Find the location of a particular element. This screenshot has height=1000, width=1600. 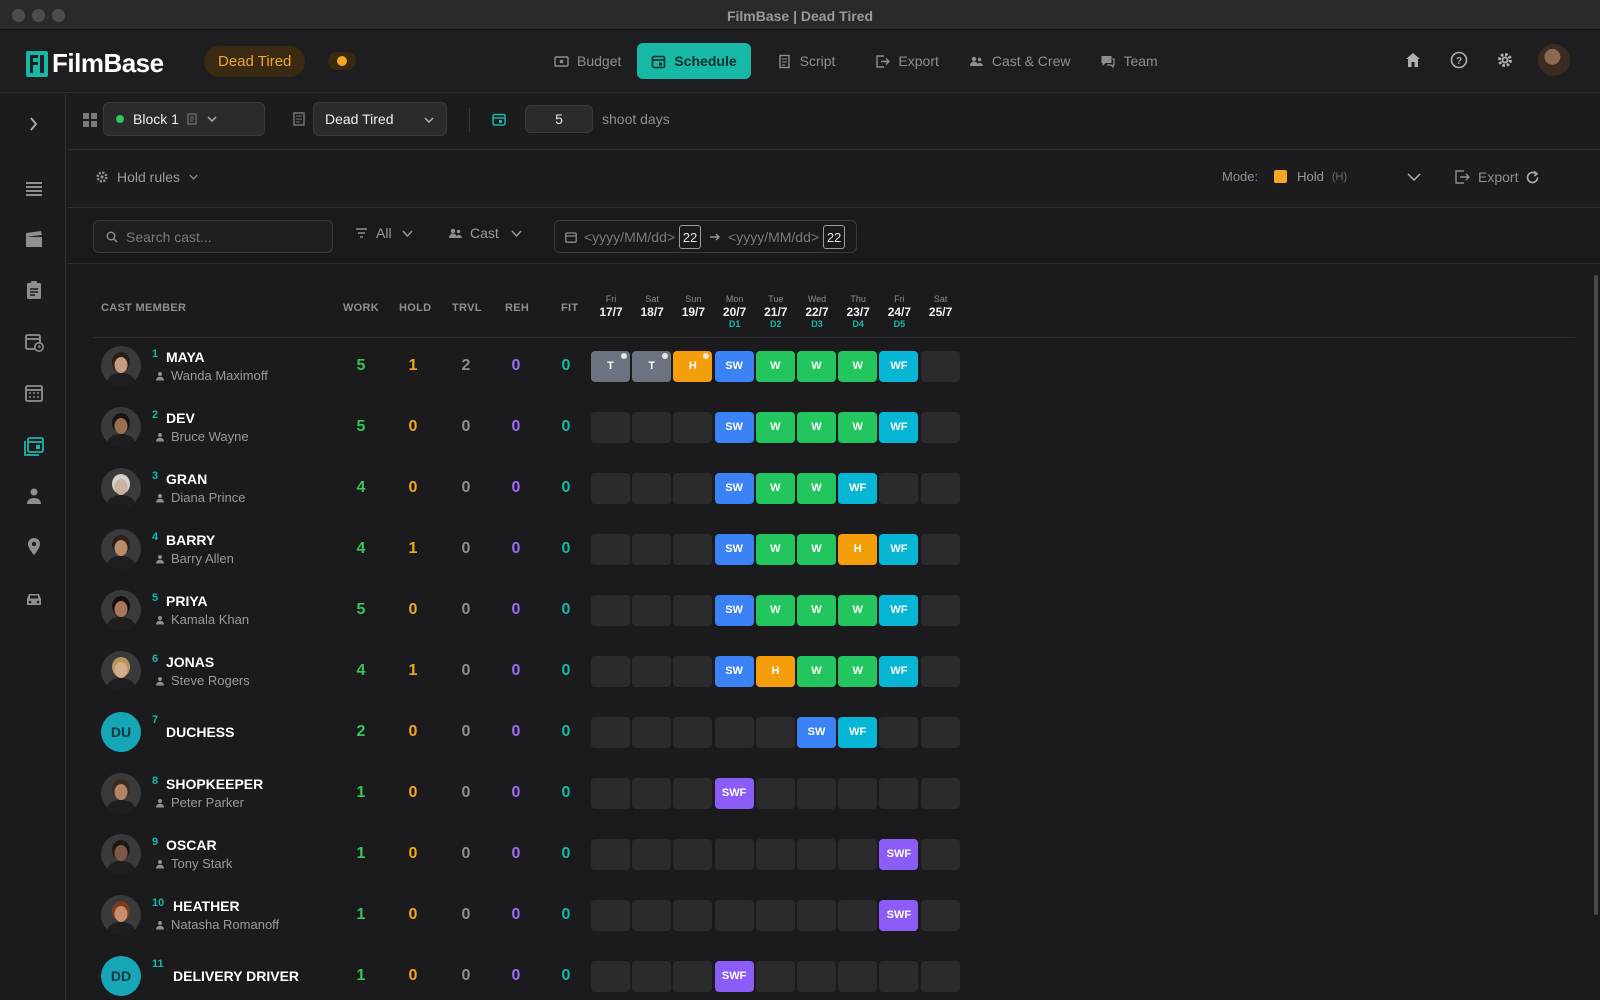

app-logo: FilmBase is located at coordinates (95, 63).